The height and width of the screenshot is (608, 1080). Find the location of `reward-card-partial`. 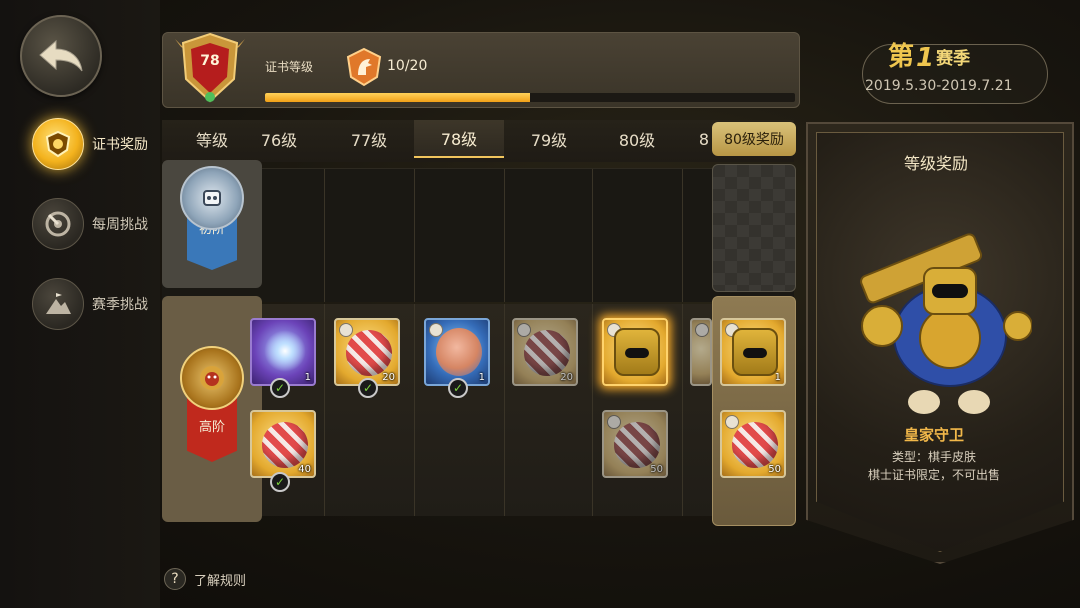

reward-card-partial is located at coordinates (701, 352).